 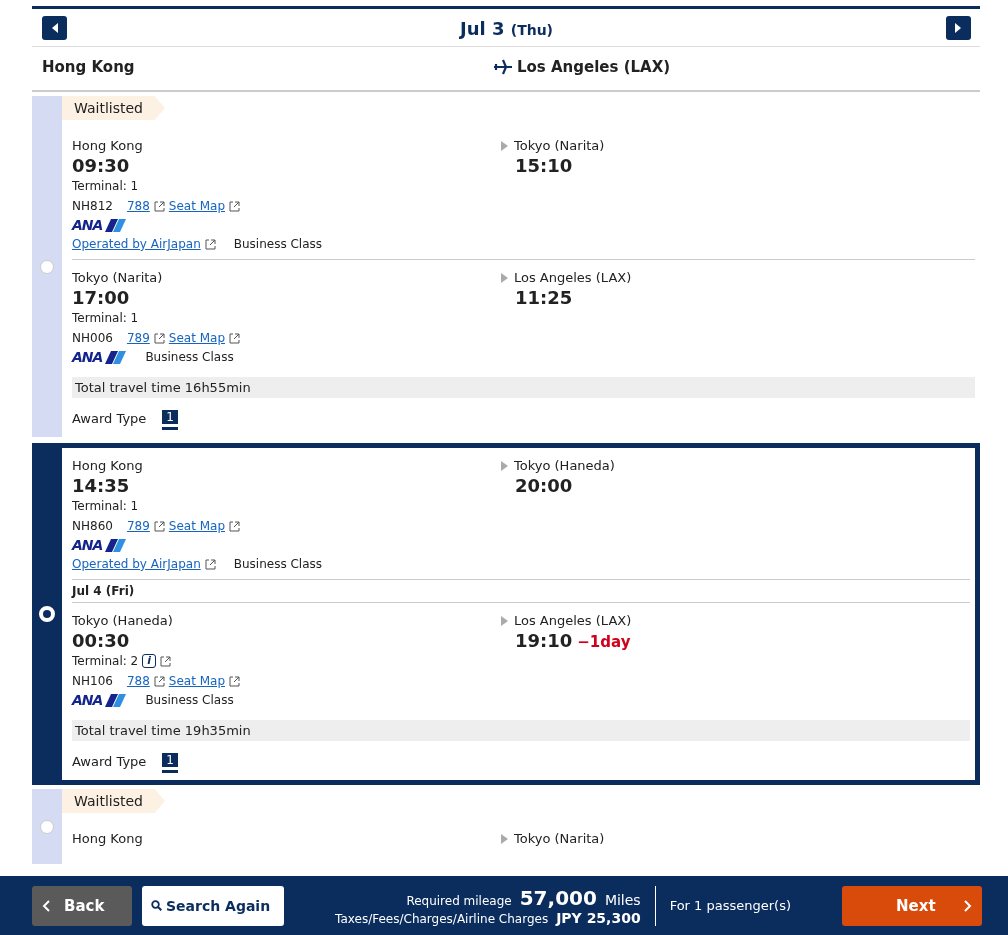 What do you see at coordinates (92, 206) in the screenshot?
I see `flight-number: NH812` at bounding box center [92, 206].